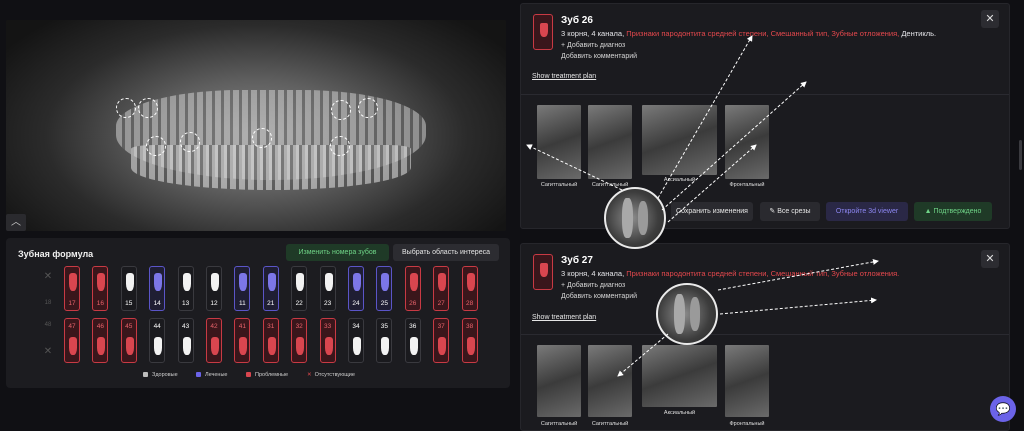  Describe the element at coordinates (242, 326) in the screenshot. I see `tooth-number: 41` at that location.